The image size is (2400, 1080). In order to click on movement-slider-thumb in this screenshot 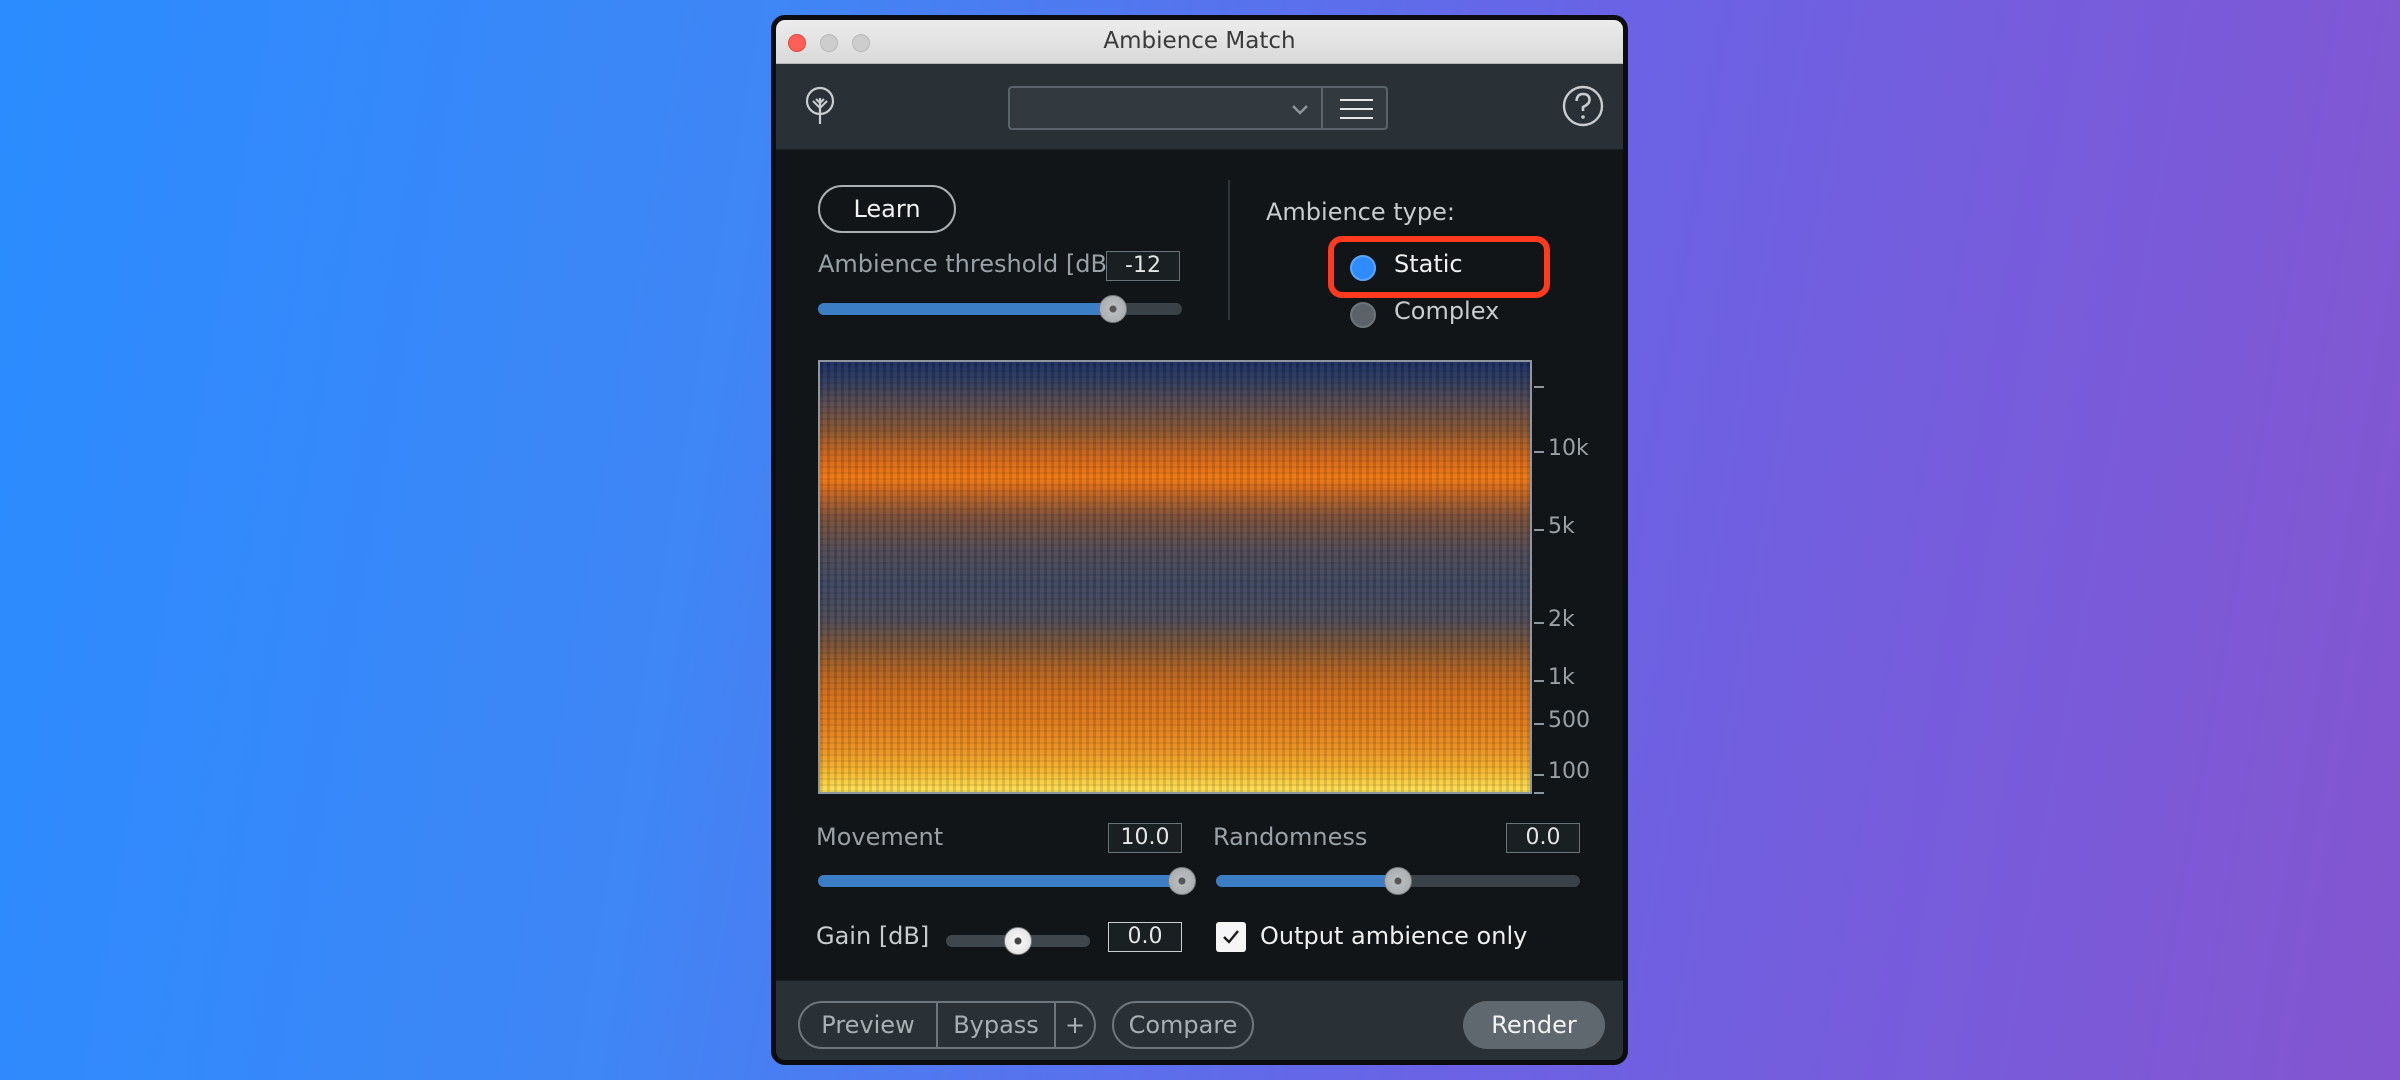, I will do `click(1182, 881)`.